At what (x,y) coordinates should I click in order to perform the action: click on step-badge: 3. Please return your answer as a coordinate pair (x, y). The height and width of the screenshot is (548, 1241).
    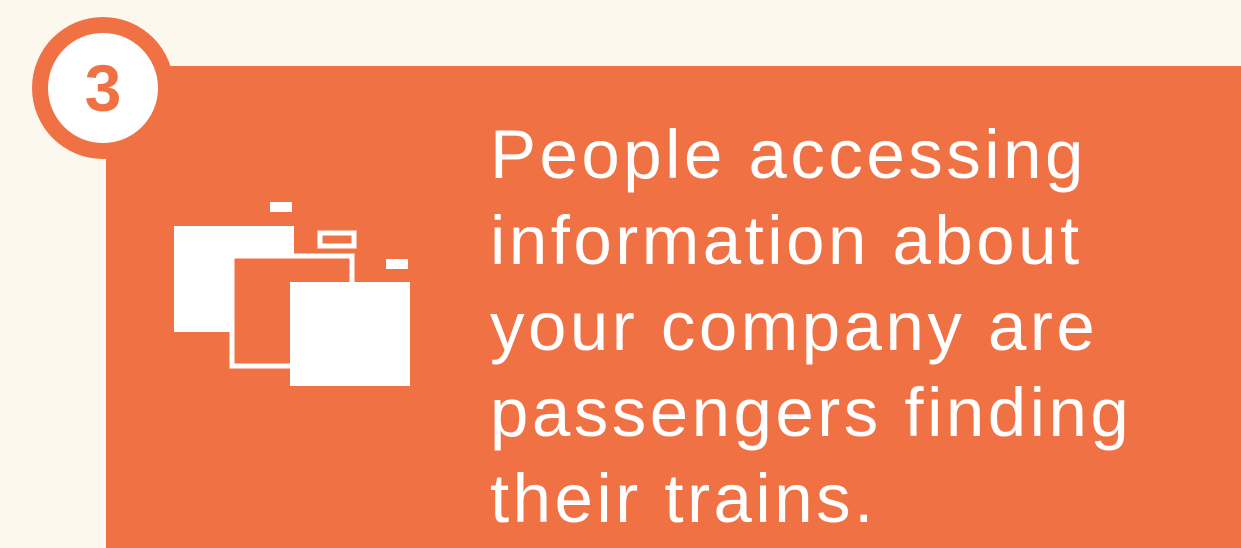
    Looking at the image, I should click on (103, 88).